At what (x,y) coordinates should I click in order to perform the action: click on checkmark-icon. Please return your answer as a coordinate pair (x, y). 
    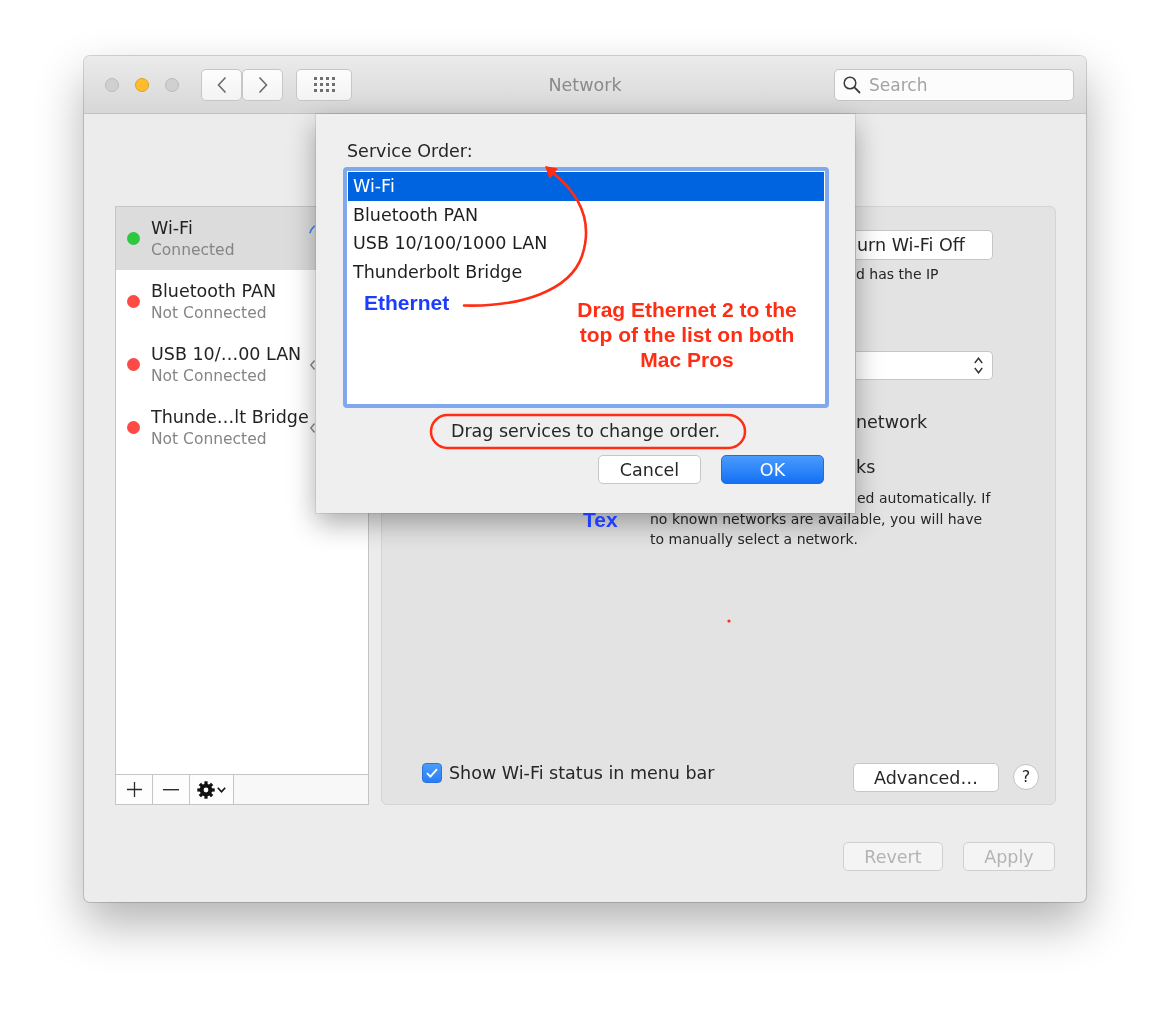
    Looking at the image, I should click on (432, 773).